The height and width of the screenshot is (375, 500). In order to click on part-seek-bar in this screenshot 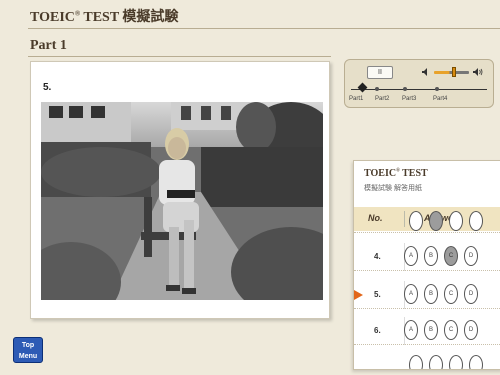, I will do `click(419, 89)`.